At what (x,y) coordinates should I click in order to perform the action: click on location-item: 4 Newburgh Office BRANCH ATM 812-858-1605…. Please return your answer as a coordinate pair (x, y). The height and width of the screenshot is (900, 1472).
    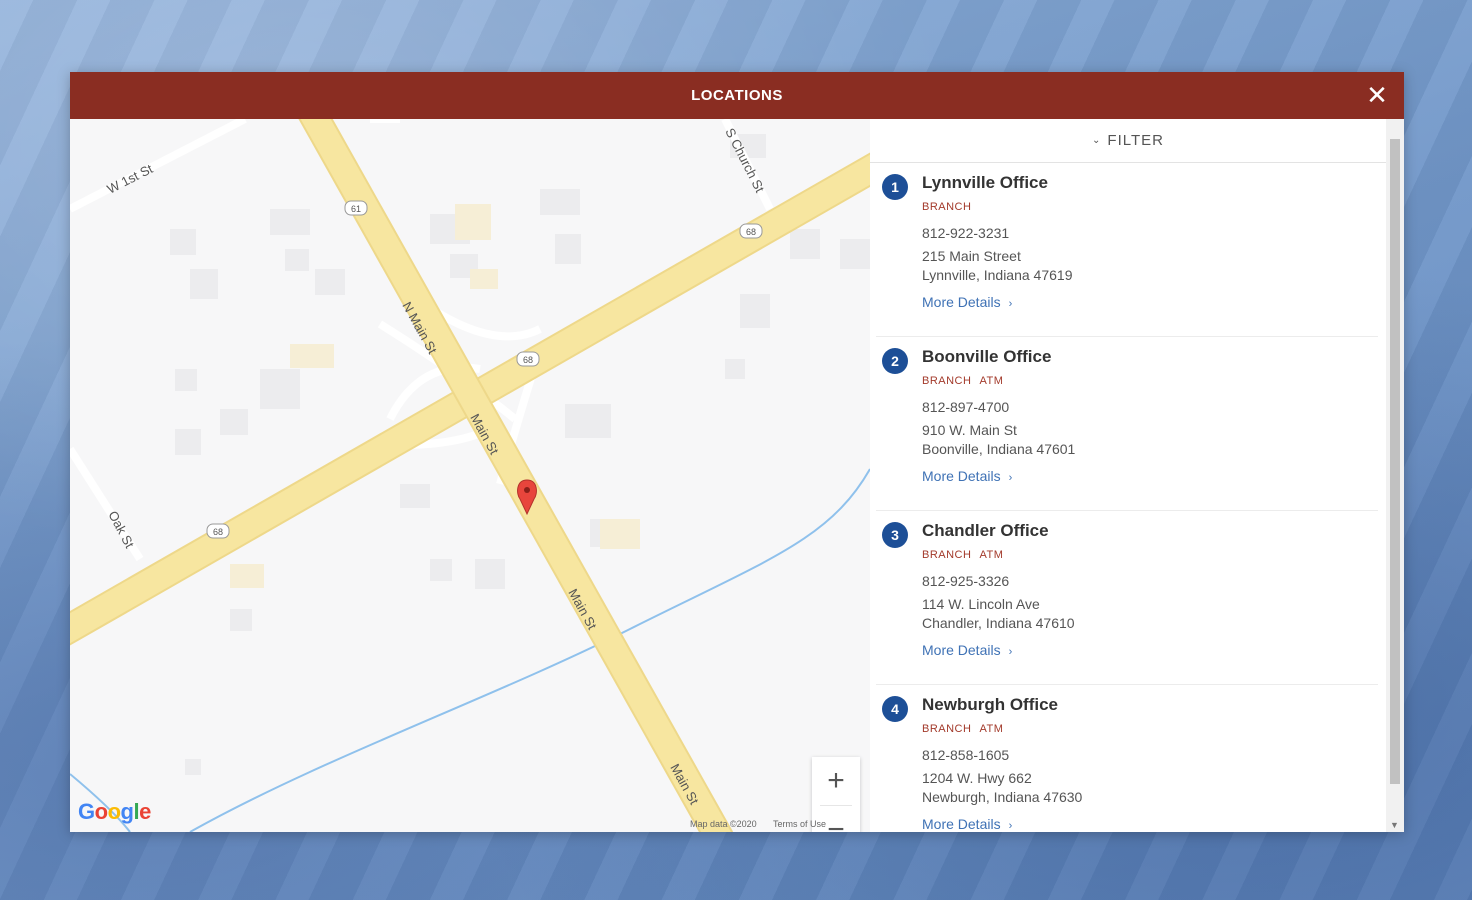
    Looking at the image, I should click on (1127, 758).